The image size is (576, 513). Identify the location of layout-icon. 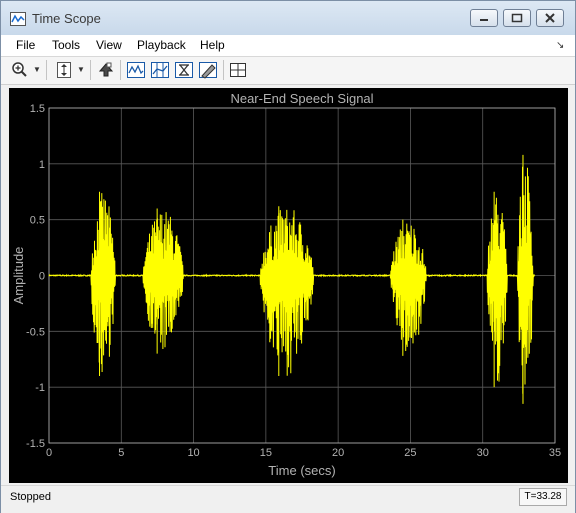
(238, 70).